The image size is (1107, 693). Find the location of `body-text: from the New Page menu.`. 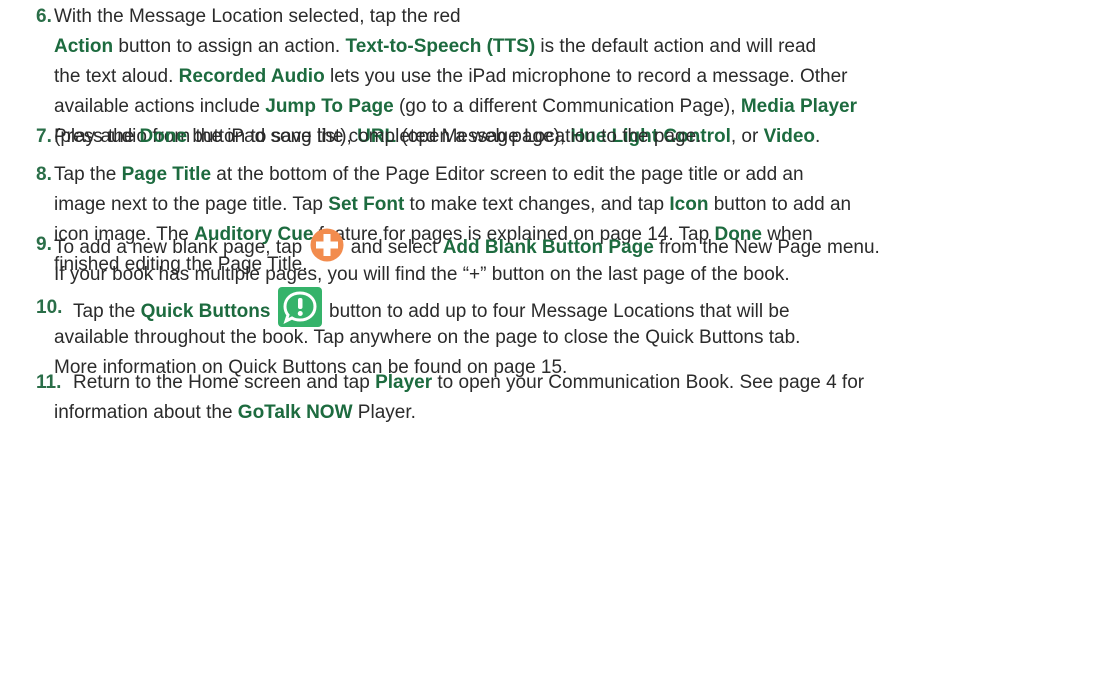

body-text: from the New Page menu. is located at coordinates (766, 248).